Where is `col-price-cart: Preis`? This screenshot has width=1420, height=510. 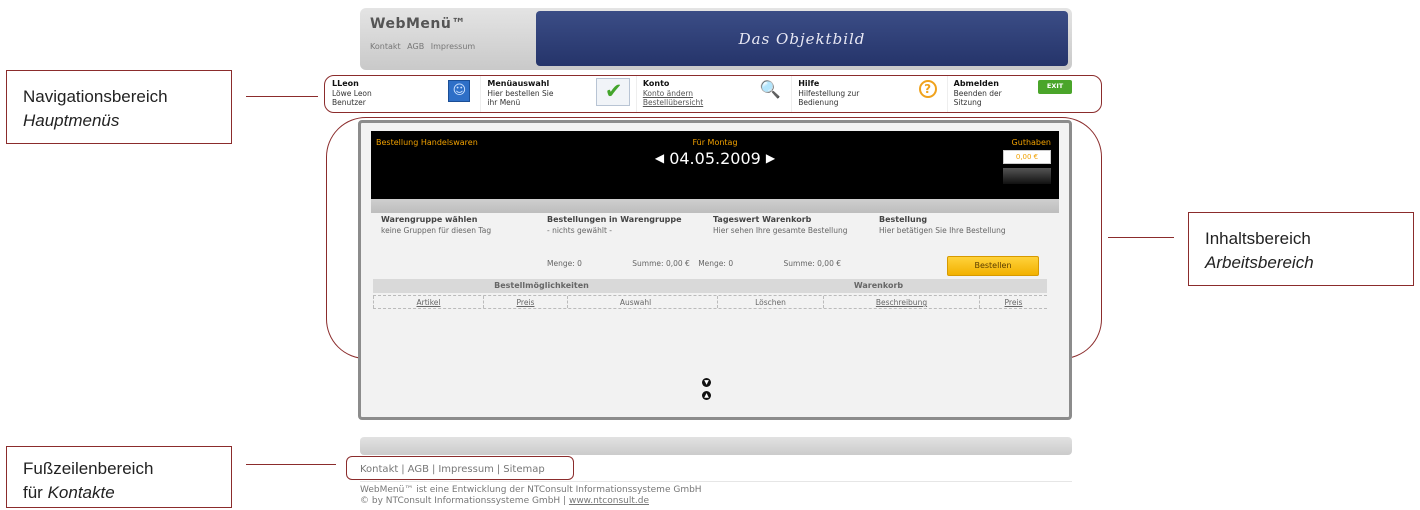
col-price-cart: Preis is located at coordinates (1013, 302).